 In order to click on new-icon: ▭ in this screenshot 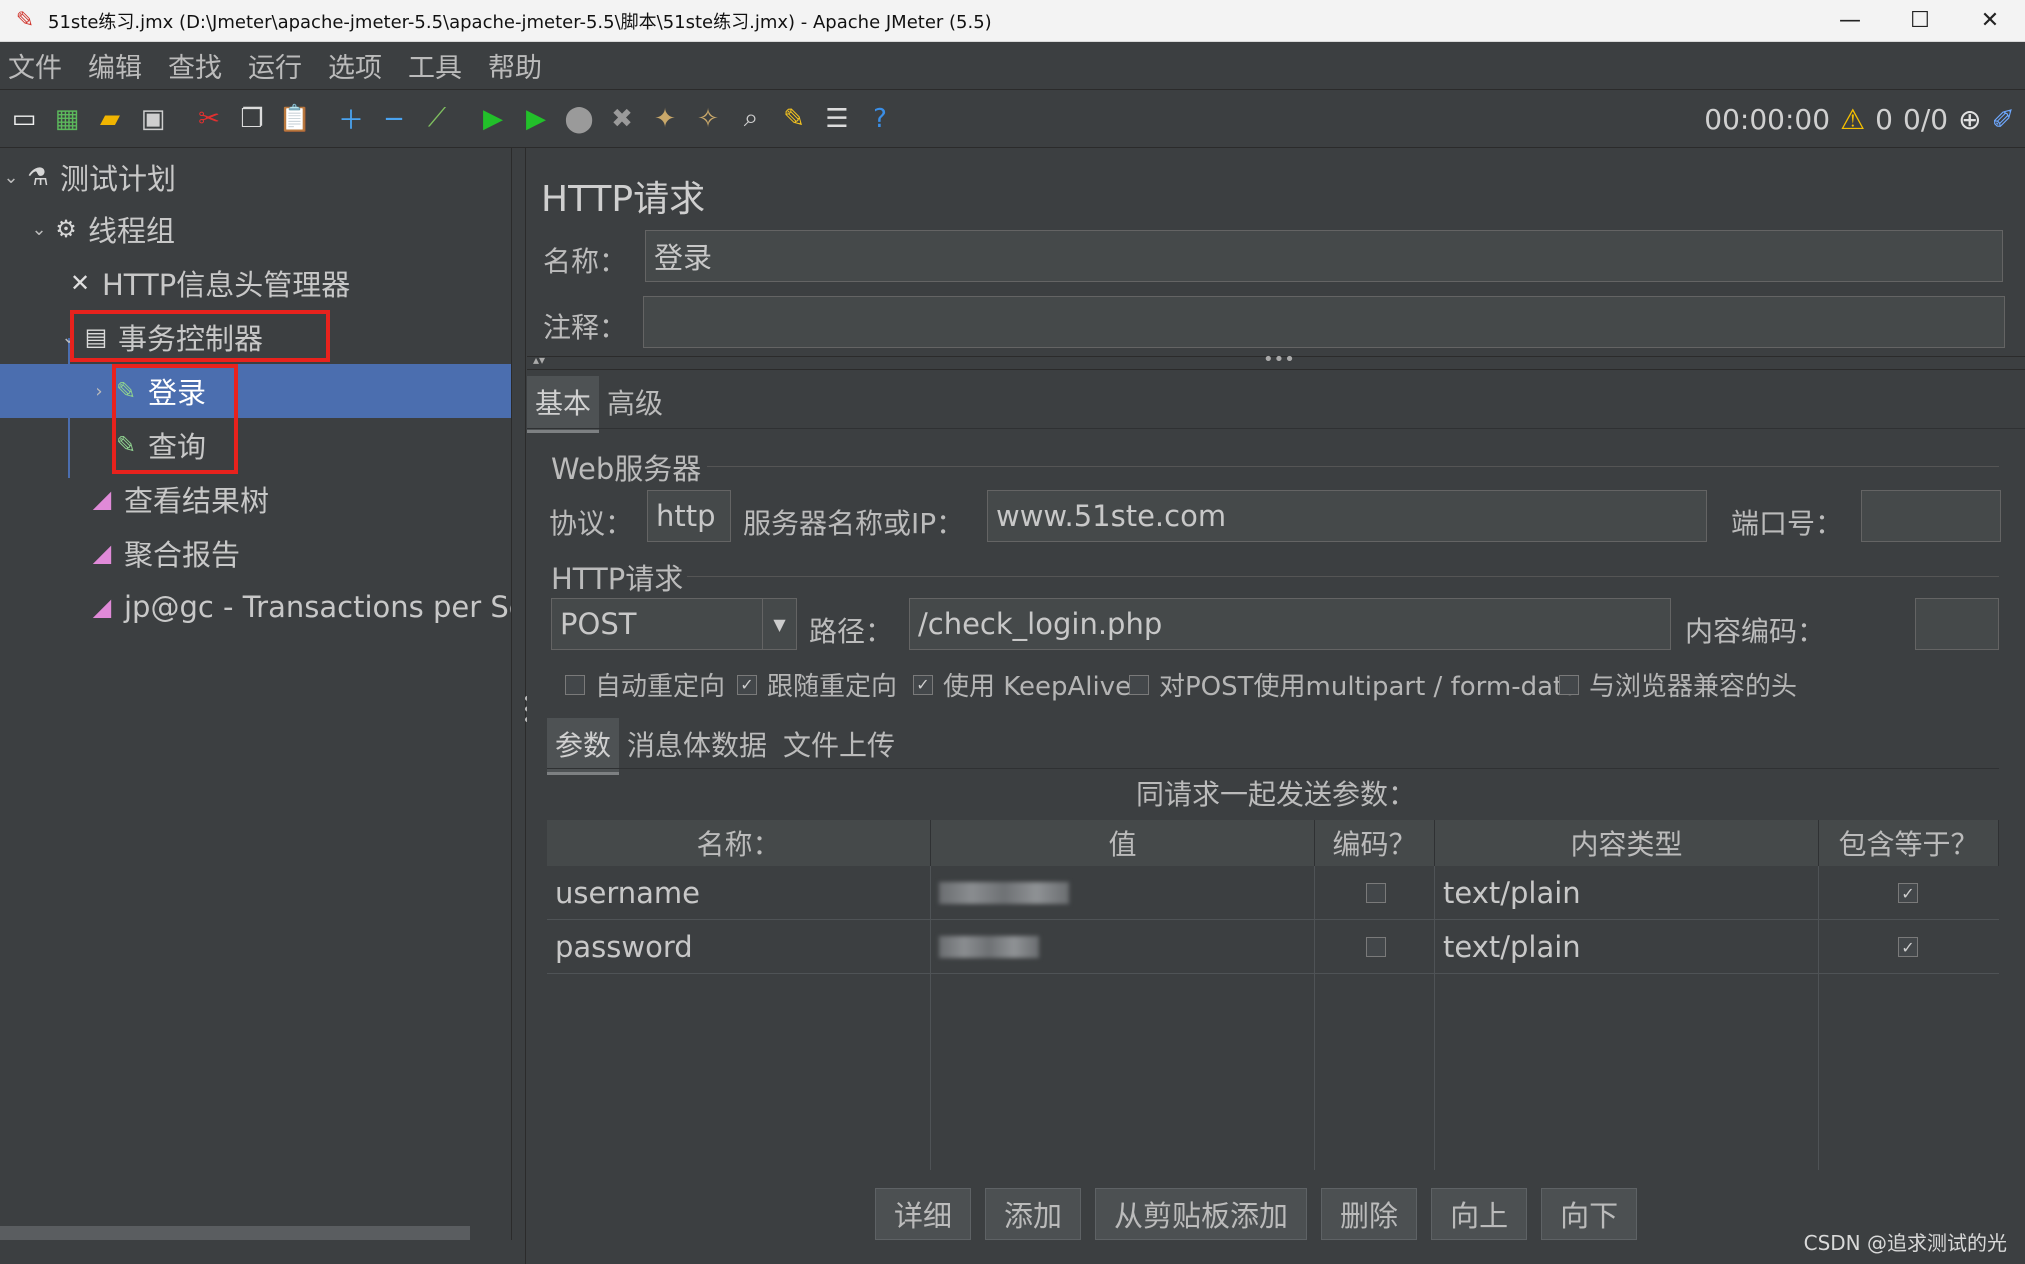, I will do `click(24, 119)`.